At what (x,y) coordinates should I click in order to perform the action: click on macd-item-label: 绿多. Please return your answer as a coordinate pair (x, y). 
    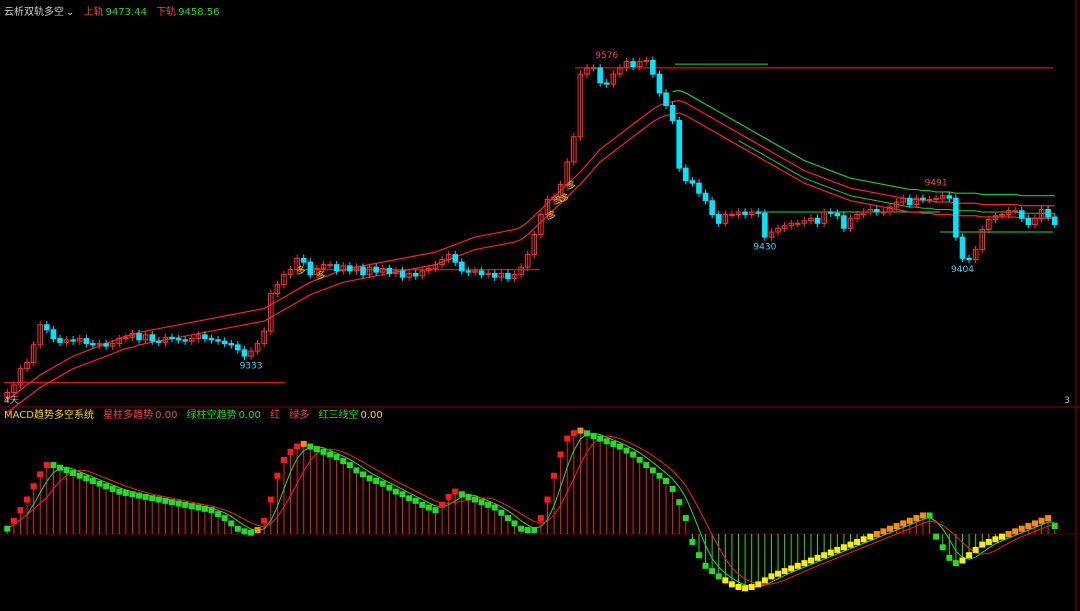
    Looking at the image, I should click on (299, 415).